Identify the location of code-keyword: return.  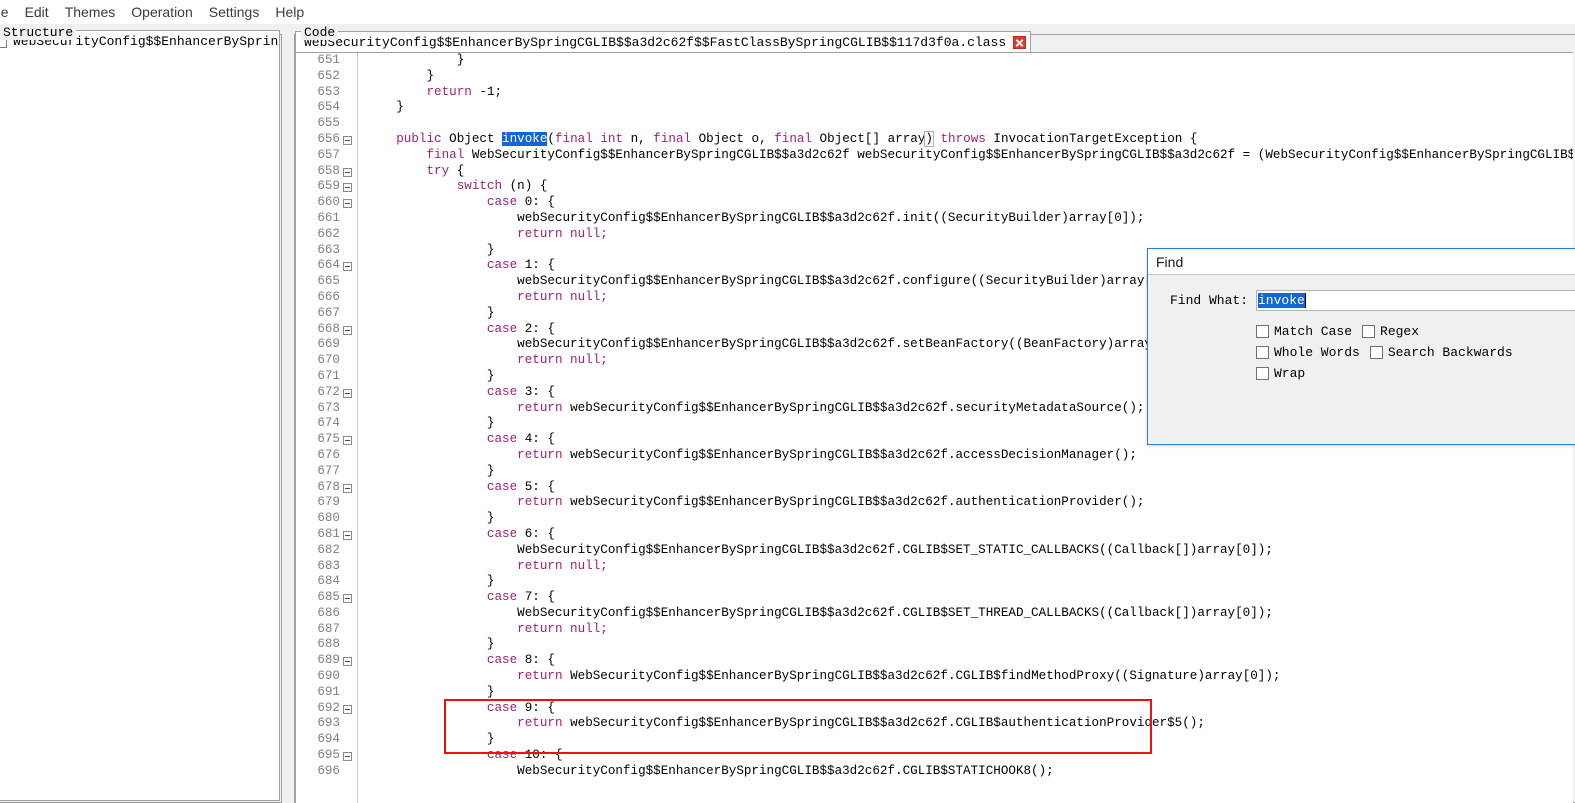
(540, 676).